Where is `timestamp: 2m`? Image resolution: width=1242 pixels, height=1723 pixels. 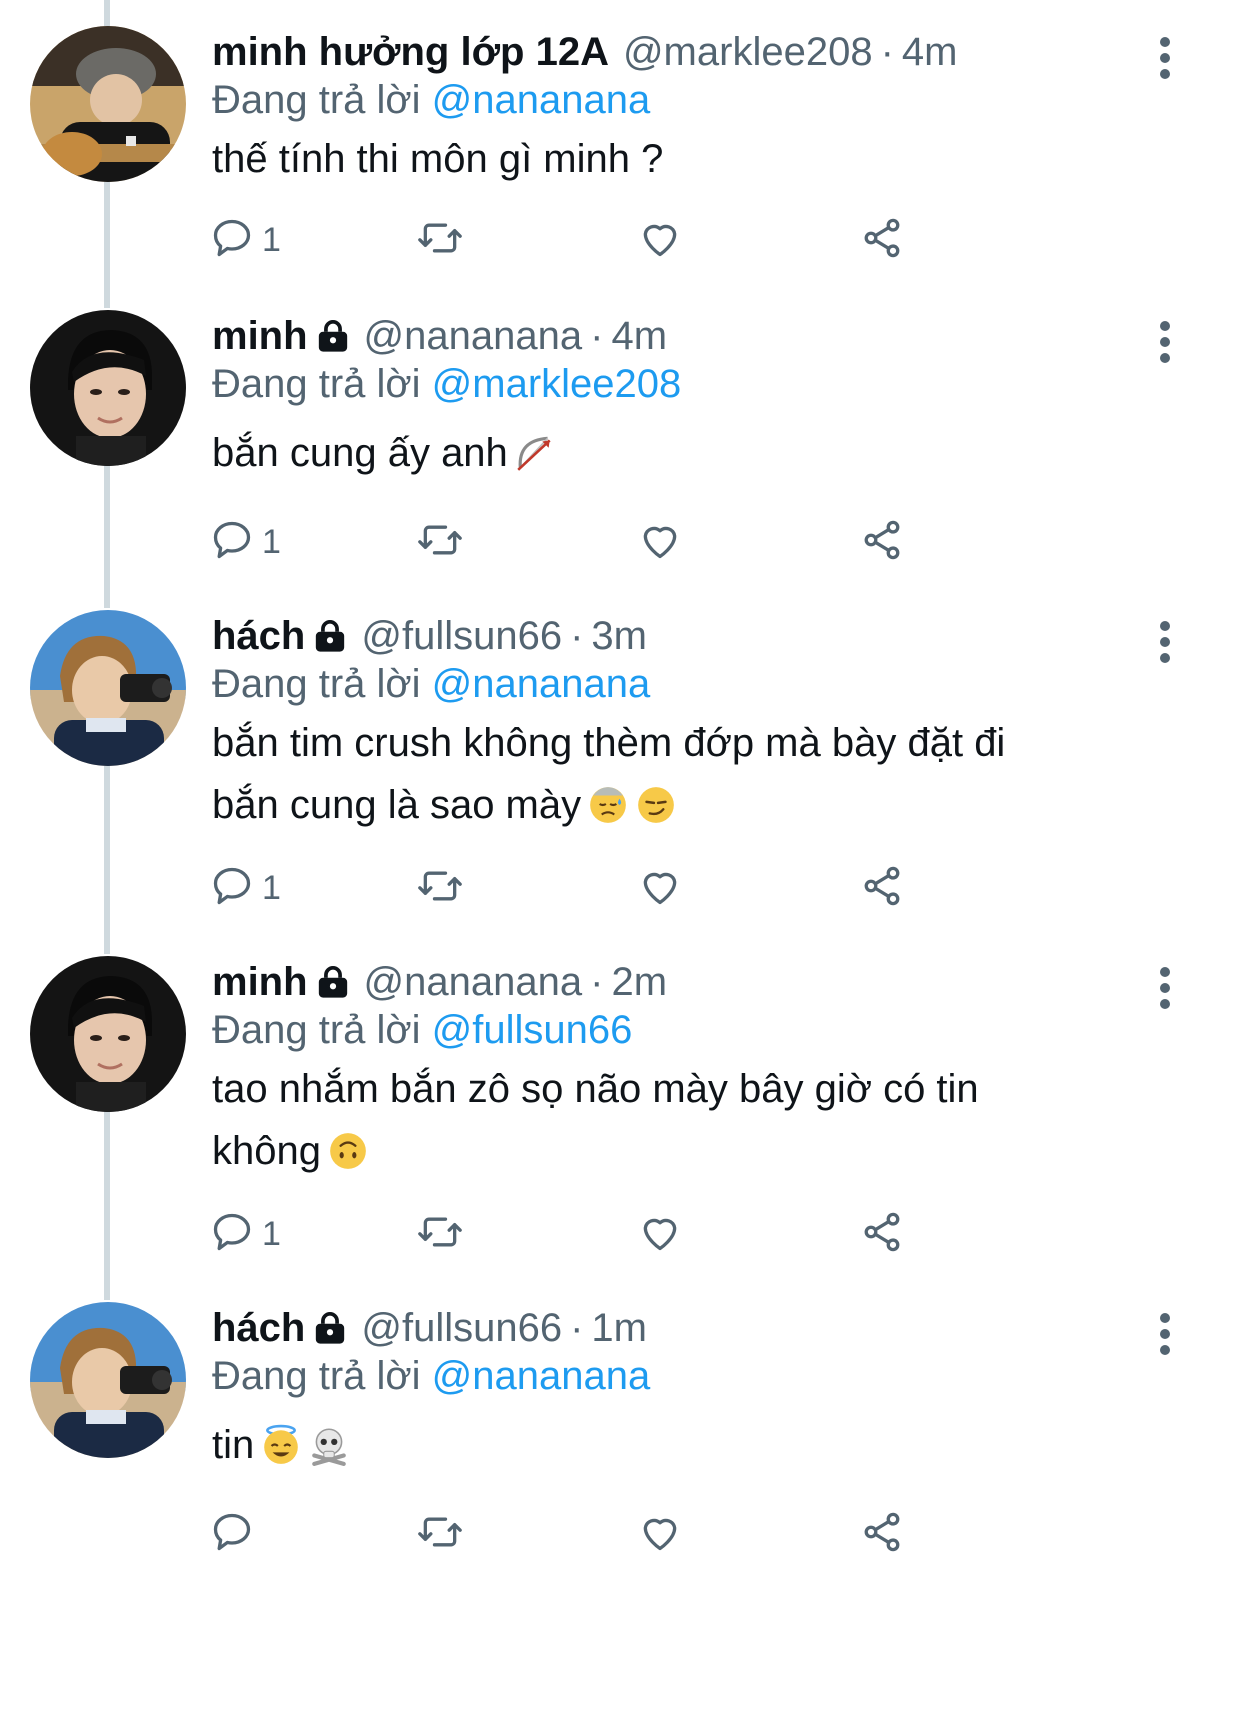 timestamp: 2m is located at coordinates (639, 982).